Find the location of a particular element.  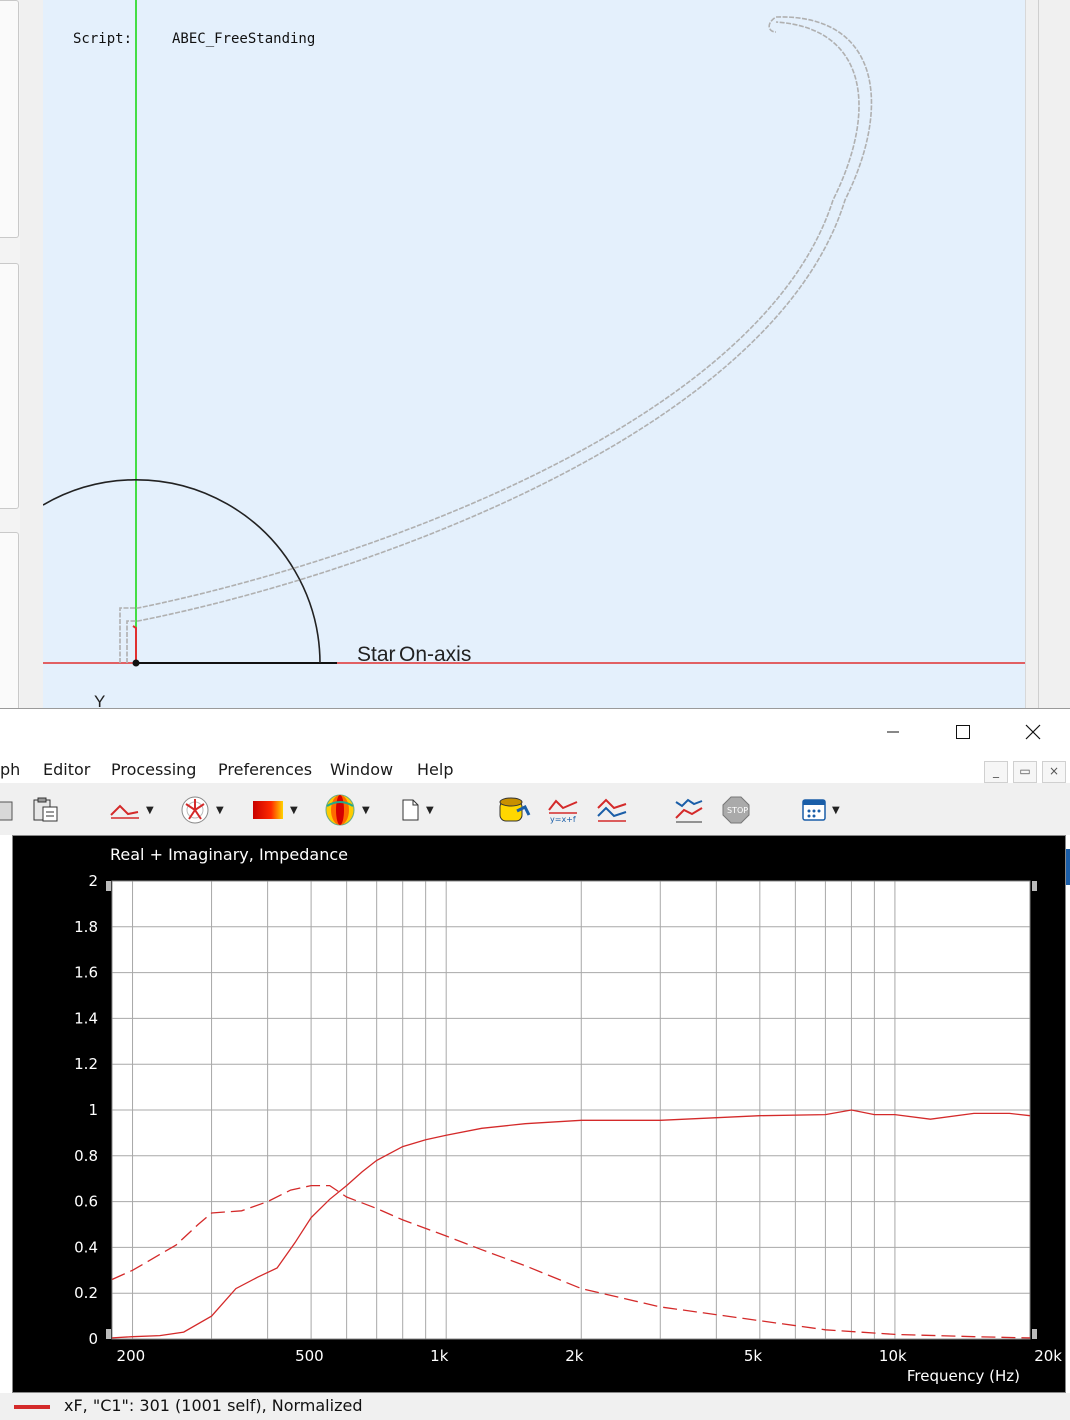

script-label: Script: is located at coordinates (103, 39).